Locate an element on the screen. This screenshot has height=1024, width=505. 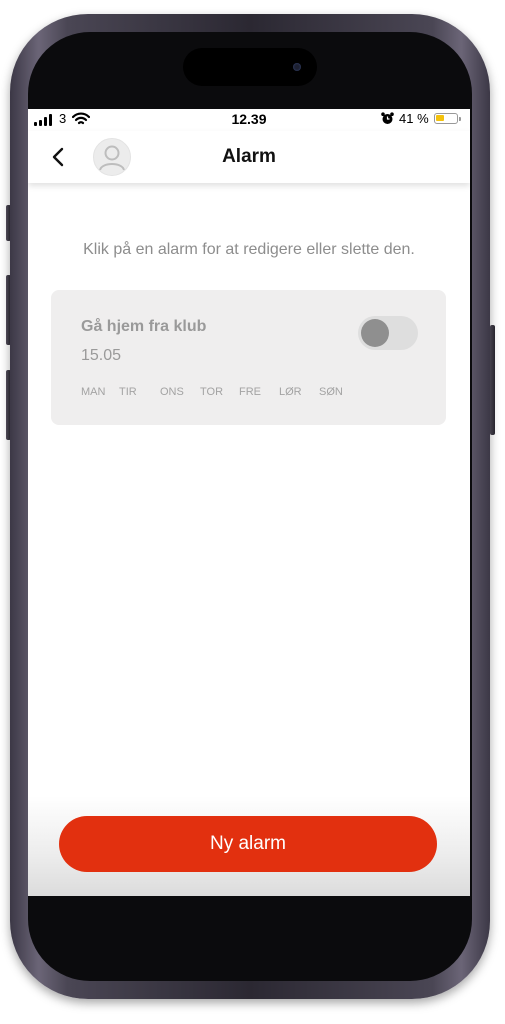
alarm-days: MAN TIR ONS TOR FRE LØR SØN is located at coordinates (212, 392).